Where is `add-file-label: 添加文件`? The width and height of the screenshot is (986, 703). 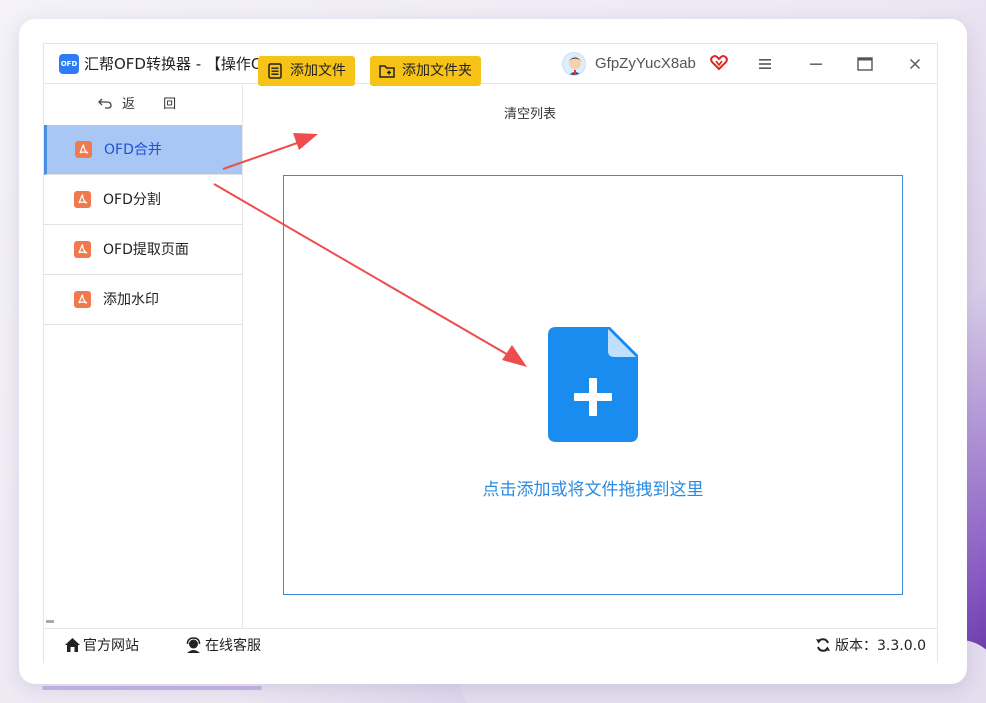 add-file-label: 添加文件 is located at coordinates (318, 71).